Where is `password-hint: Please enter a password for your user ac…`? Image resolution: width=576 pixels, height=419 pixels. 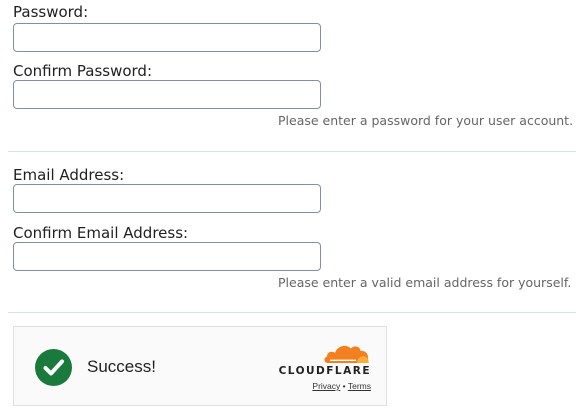 password-hint: Please enter a password for your user ac… is located at coordinates (427, 120).